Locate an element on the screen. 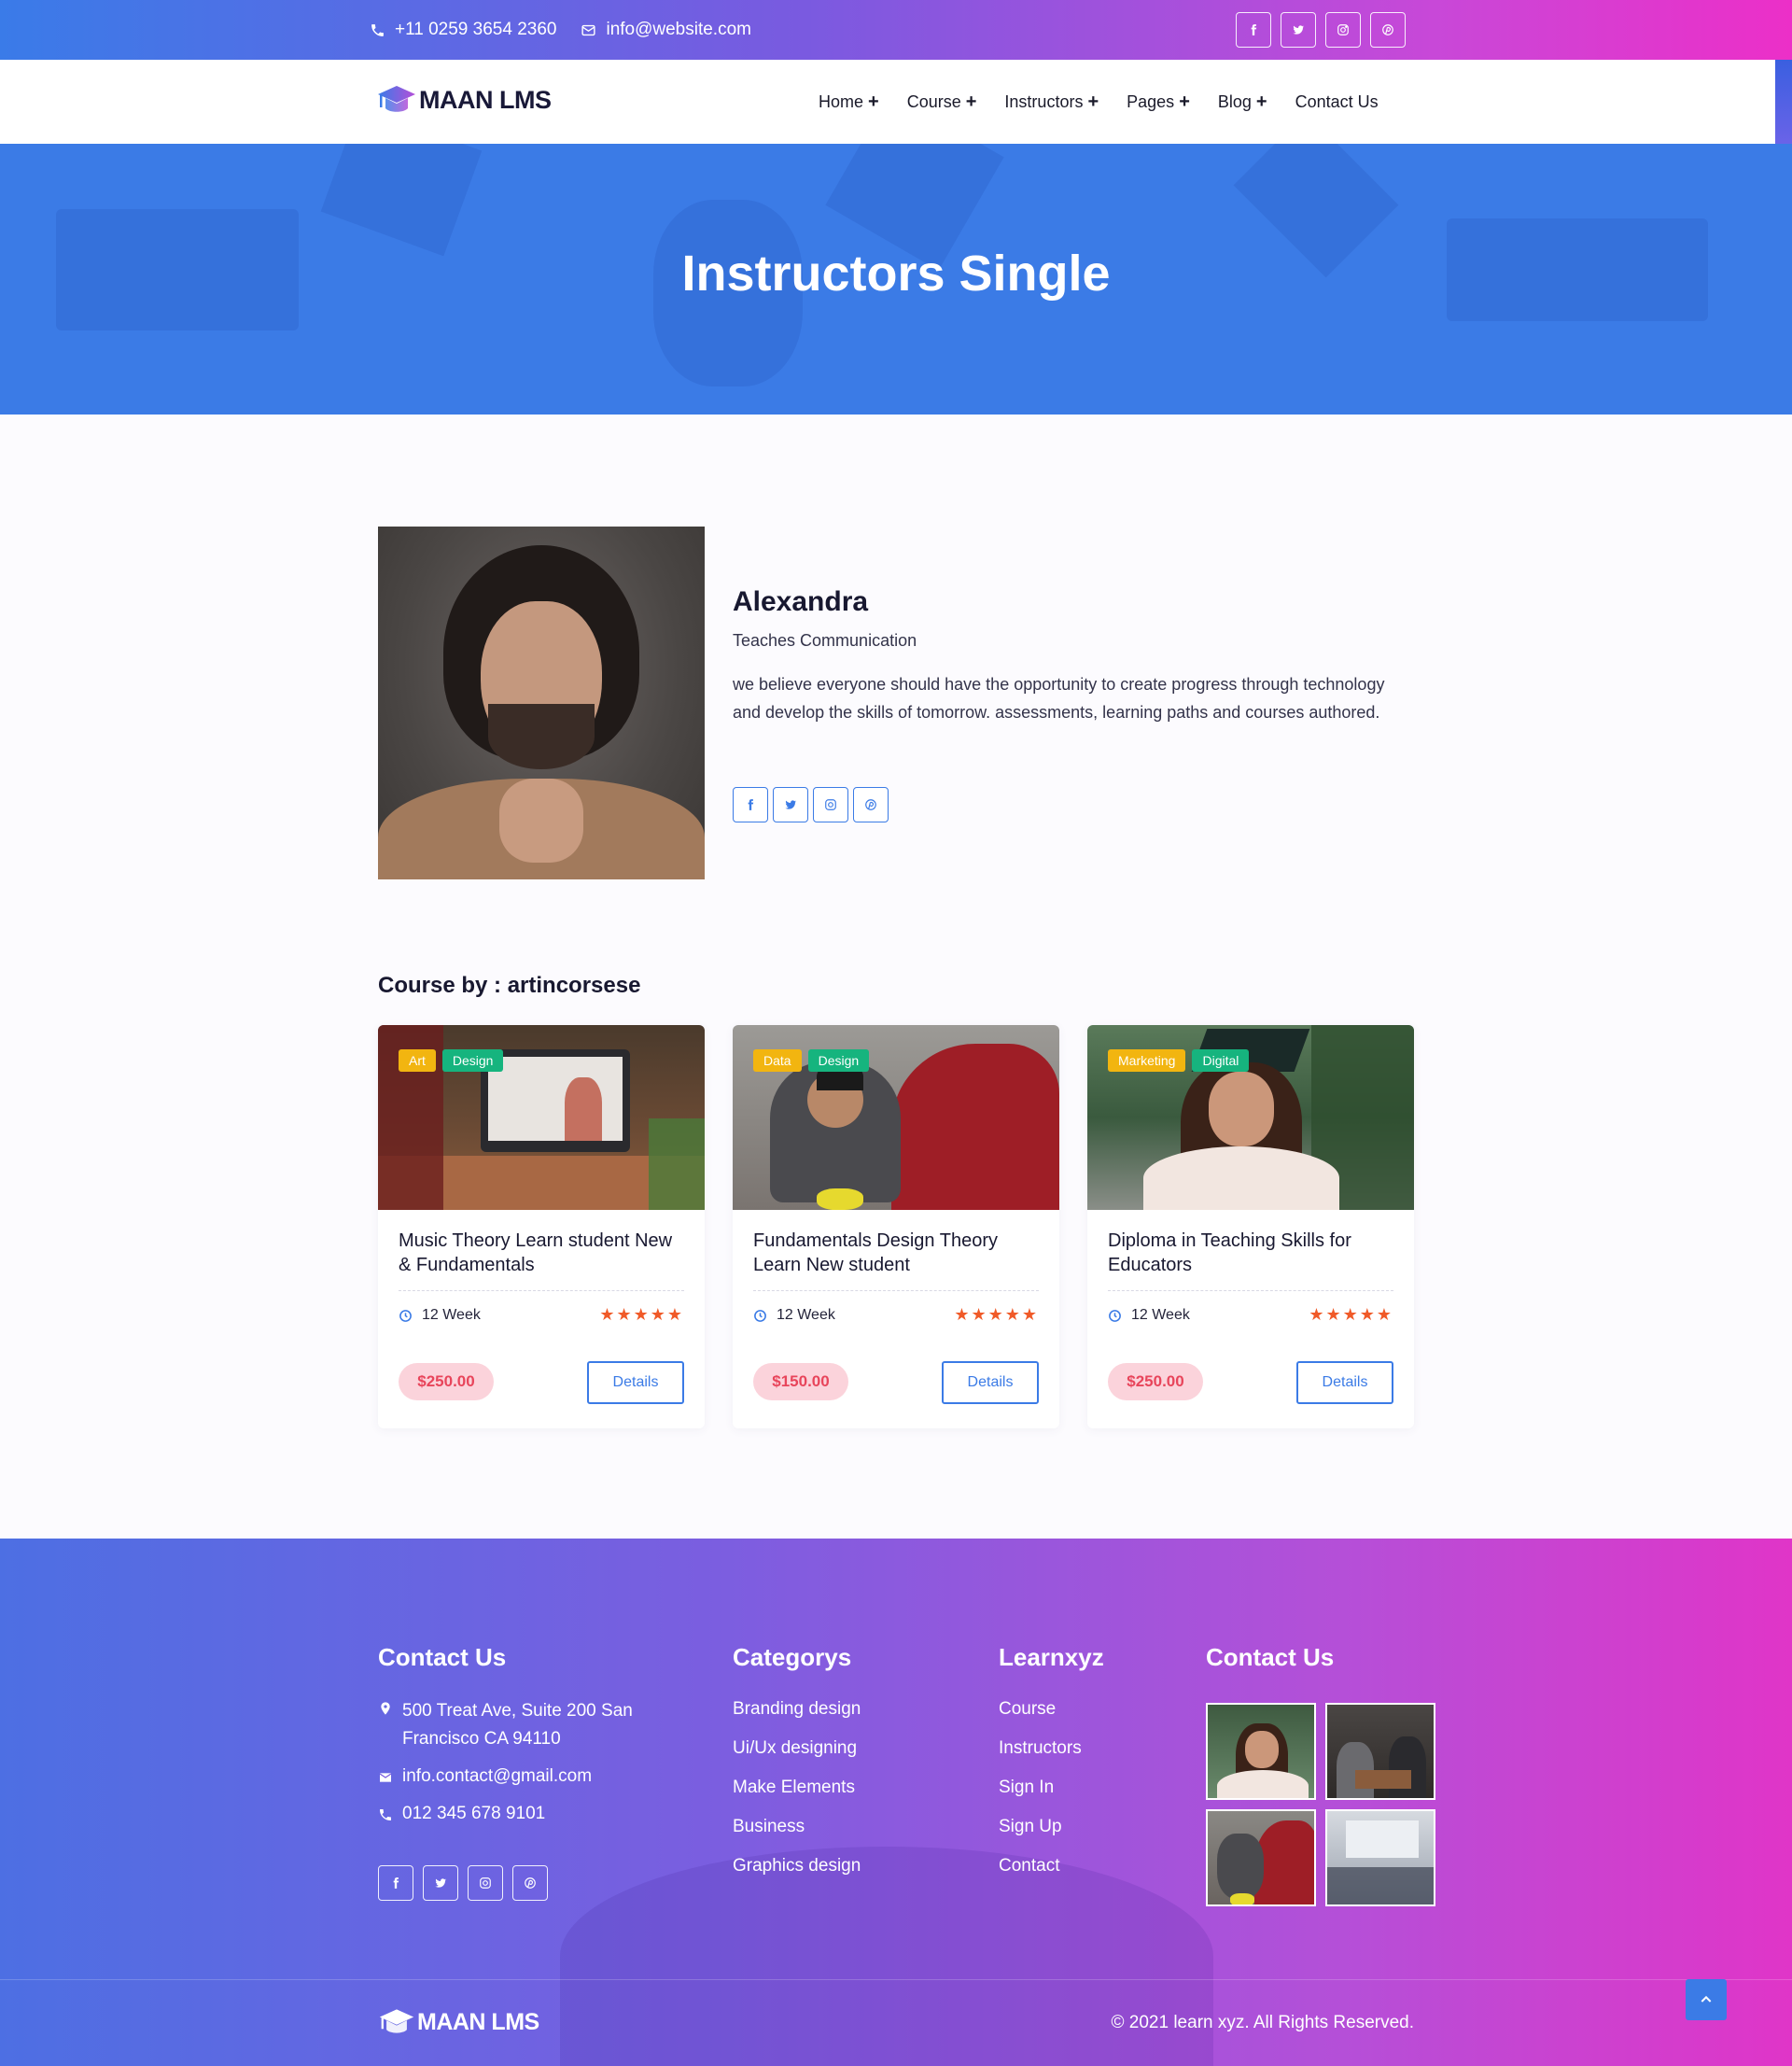  footer-instagram-link is located at coordinates (485, 1883).